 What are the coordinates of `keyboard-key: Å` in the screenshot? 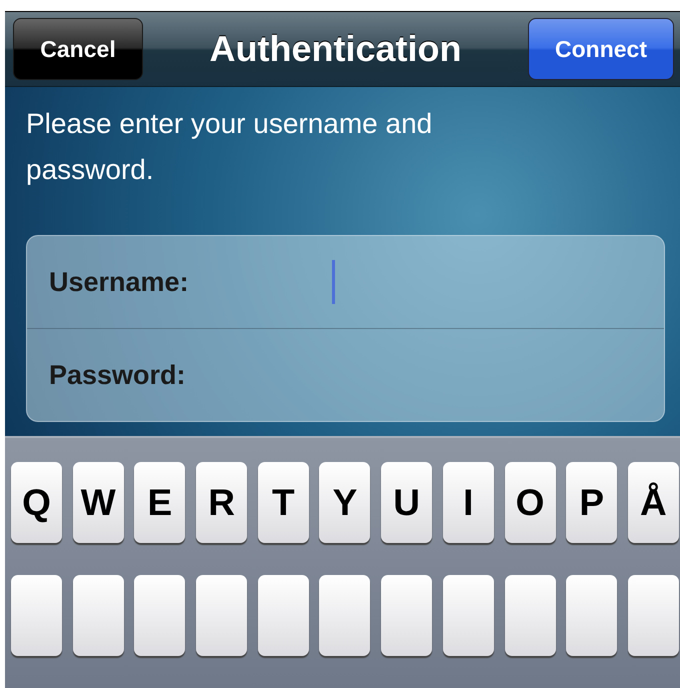 It's located at (653, 502).